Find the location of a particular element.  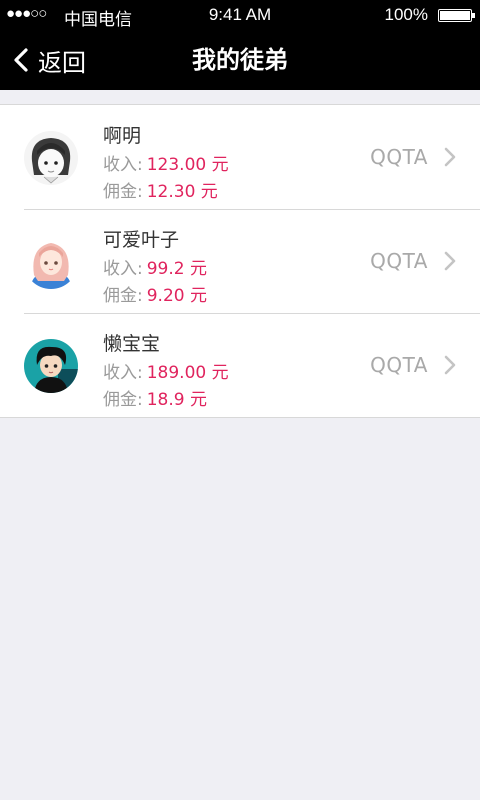

income-line: 收入: 189.00 元 is located at coordinates (166, 370).